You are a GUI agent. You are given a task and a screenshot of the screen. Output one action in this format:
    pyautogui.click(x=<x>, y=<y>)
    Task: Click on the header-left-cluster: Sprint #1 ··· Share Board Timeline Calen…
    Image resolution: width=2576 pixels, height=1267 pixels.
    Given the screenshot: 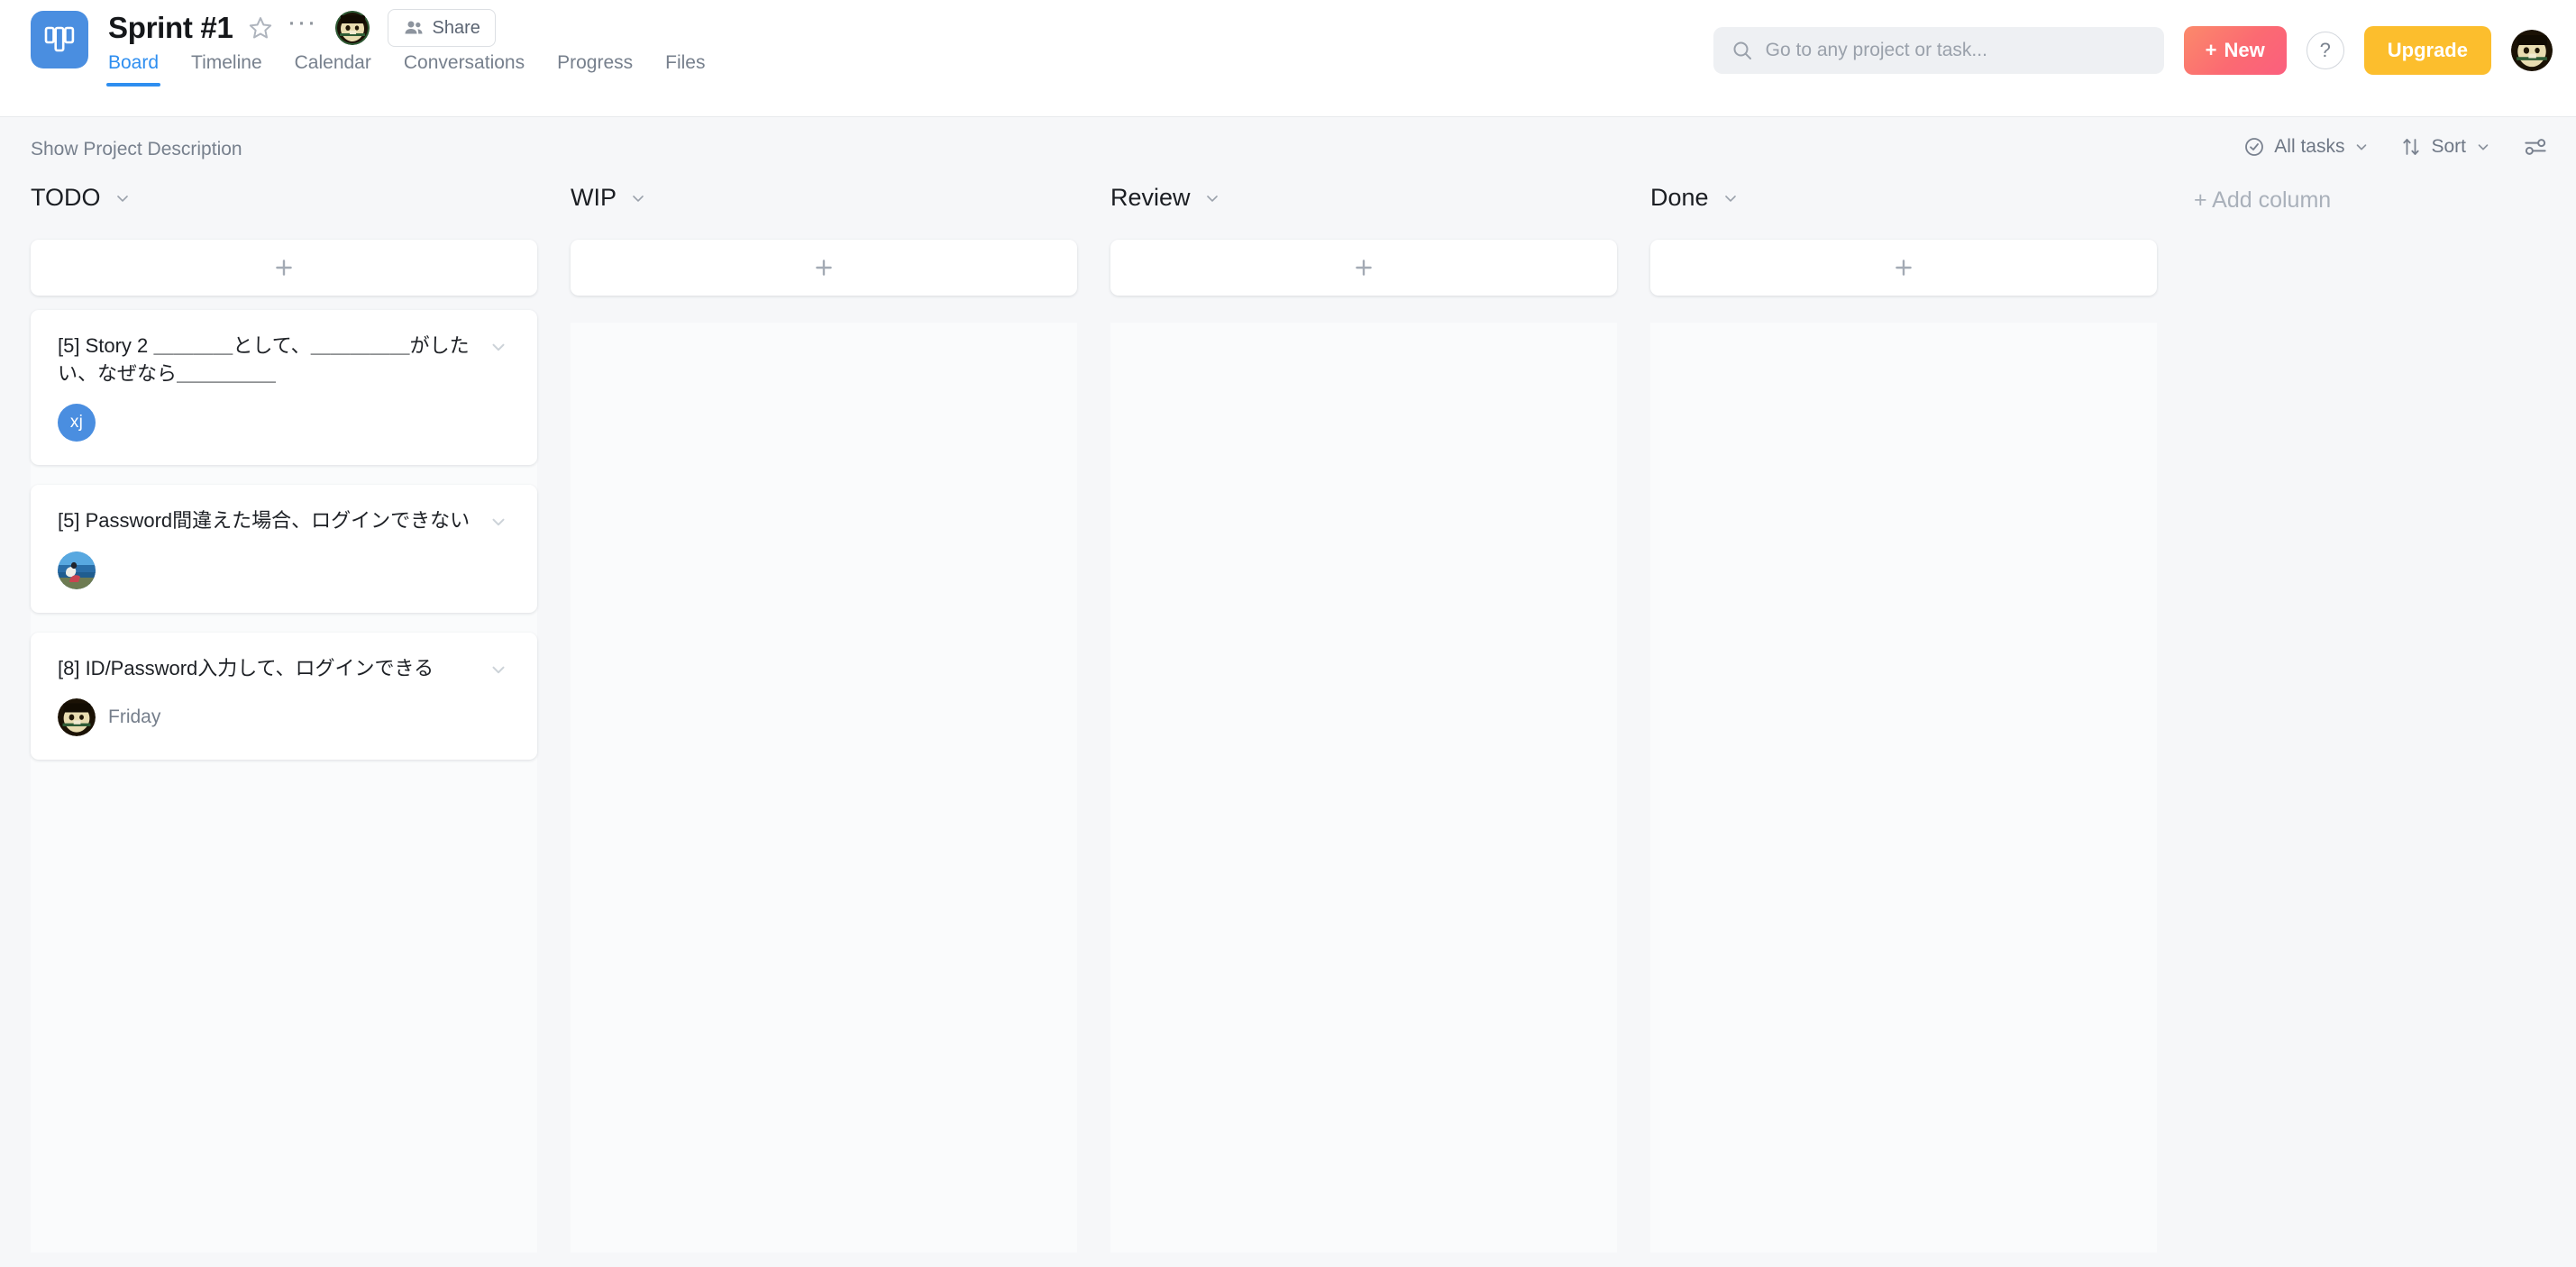 What is the action you would take?
    pyautogui.click(x=368, y=44)
    